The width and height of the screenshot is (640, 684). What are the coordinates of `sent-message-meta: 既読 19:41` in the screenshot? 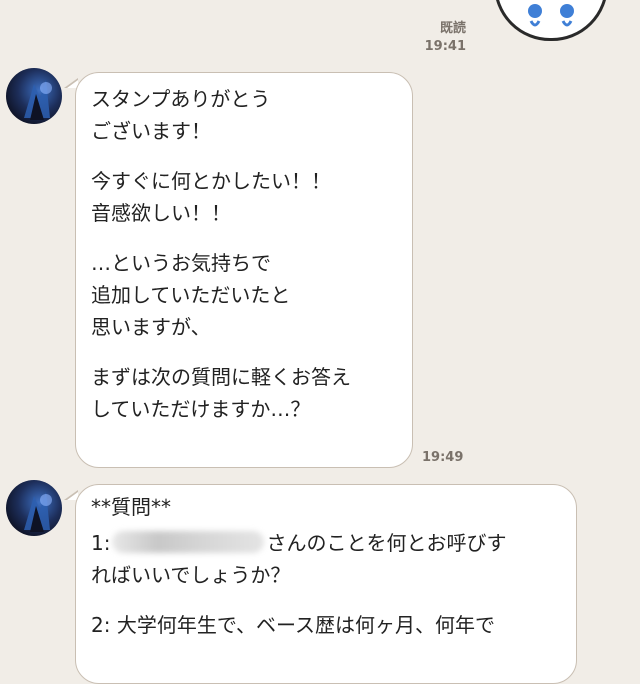 It's located at (442, 38).